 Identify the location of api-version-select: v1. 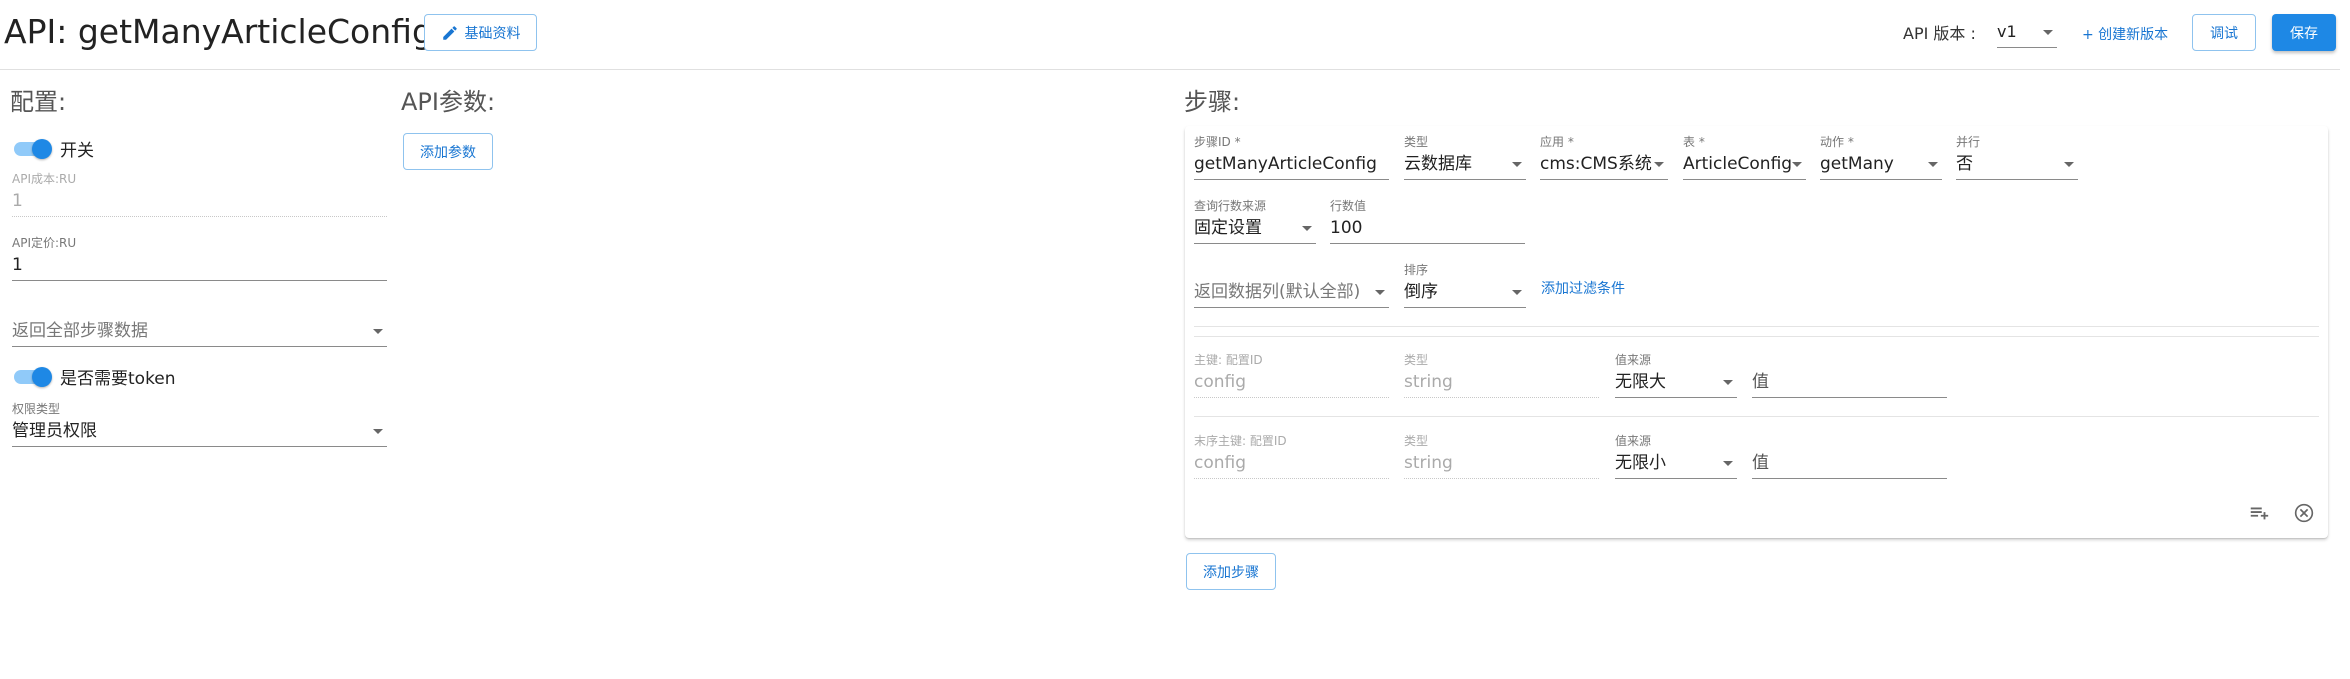
(2027, 33).